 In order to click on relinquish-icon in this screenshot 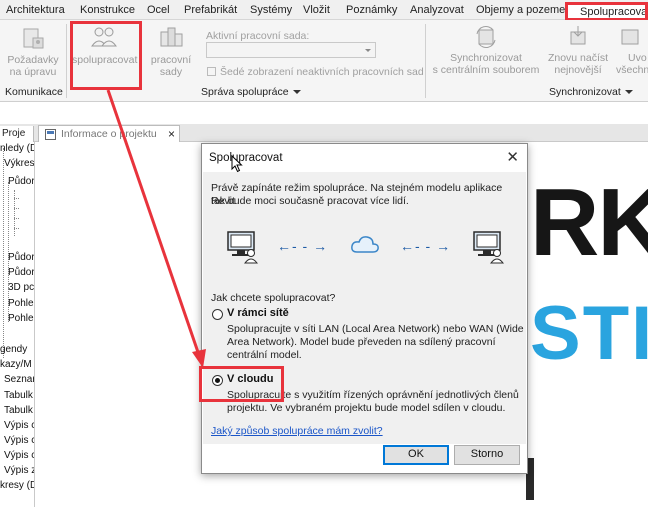, I will do `click(630, 37)`.